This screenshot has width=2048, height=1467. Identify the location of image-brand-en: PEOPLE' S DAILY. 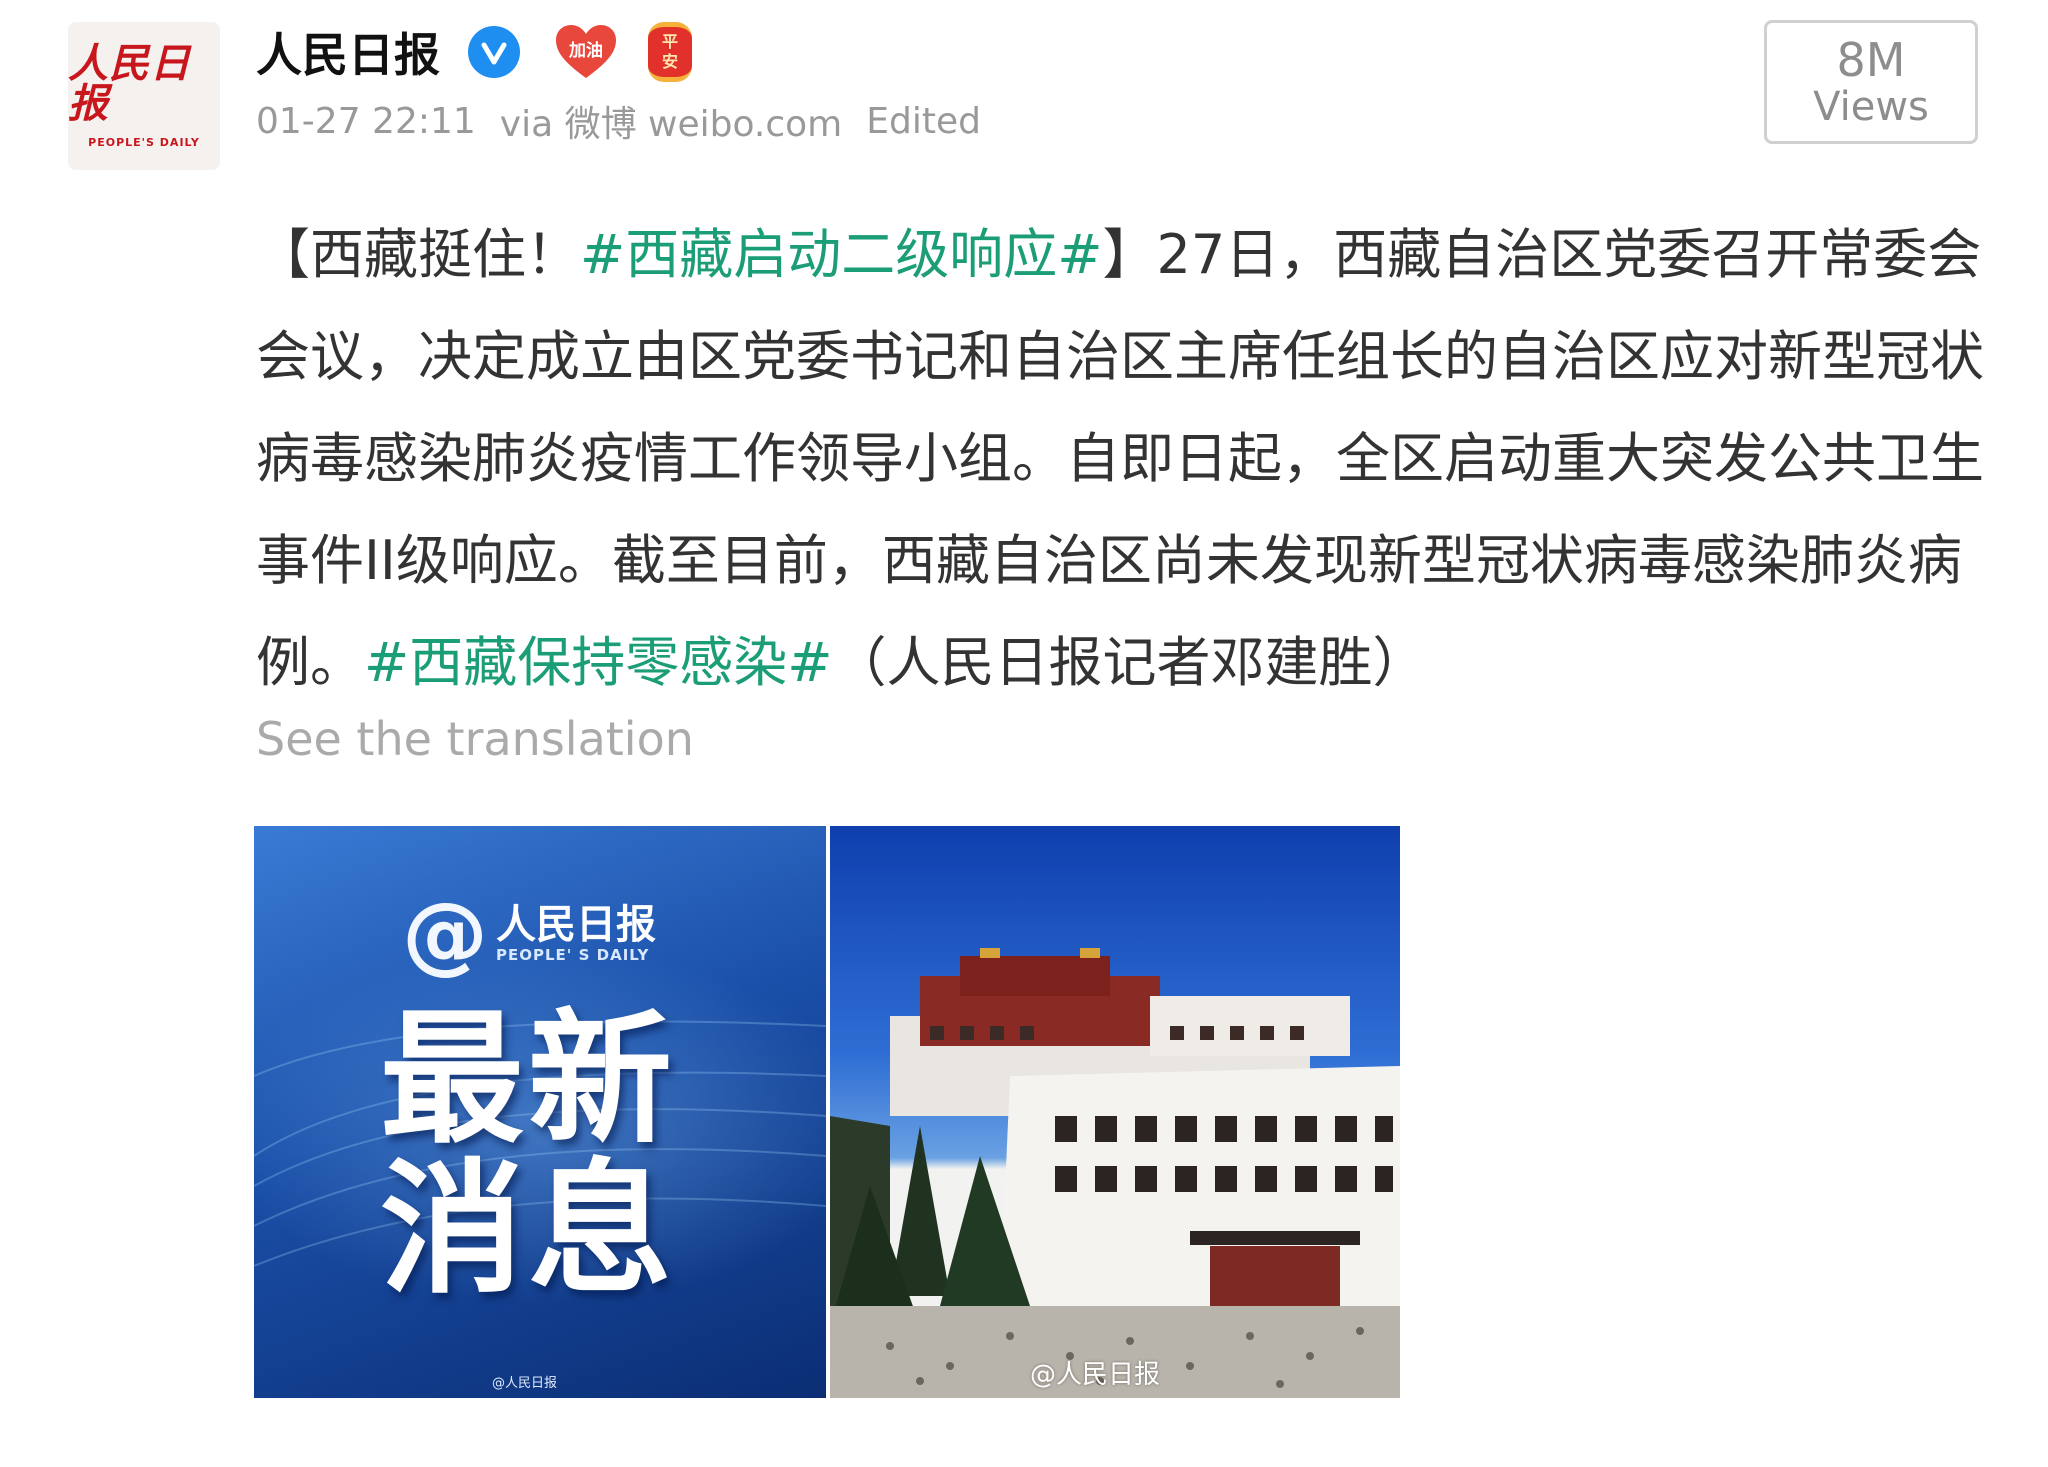
(573, 955).